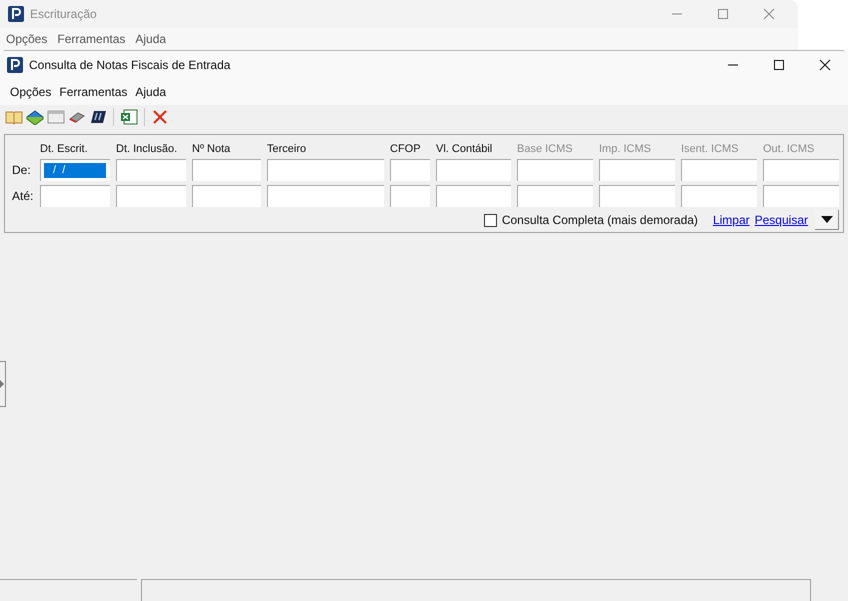 This screenshot has height=601, width=848. I want to click on column-label: Isent. ICMS, so click(709, 148).